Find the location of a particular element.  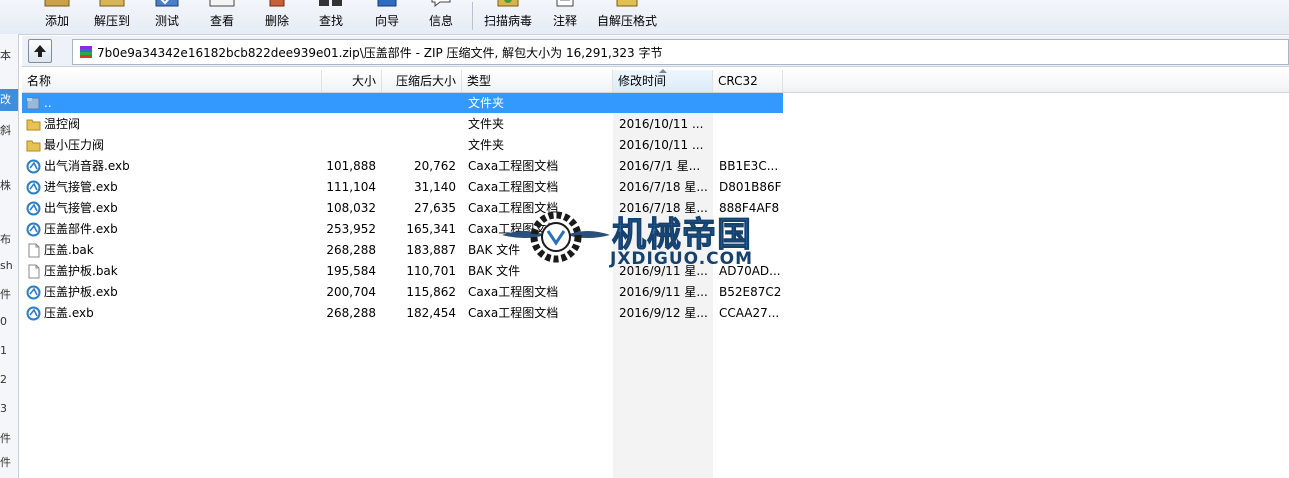

file-crc: D801B86F is located at coordinates (750, 187).